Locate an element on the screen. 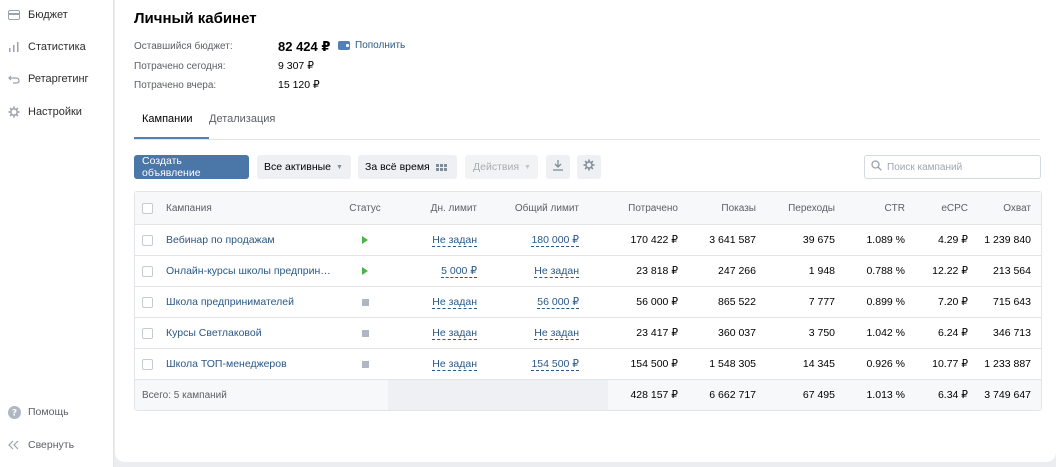  topup-label: Пополнить is located at coordinates (380, 45).